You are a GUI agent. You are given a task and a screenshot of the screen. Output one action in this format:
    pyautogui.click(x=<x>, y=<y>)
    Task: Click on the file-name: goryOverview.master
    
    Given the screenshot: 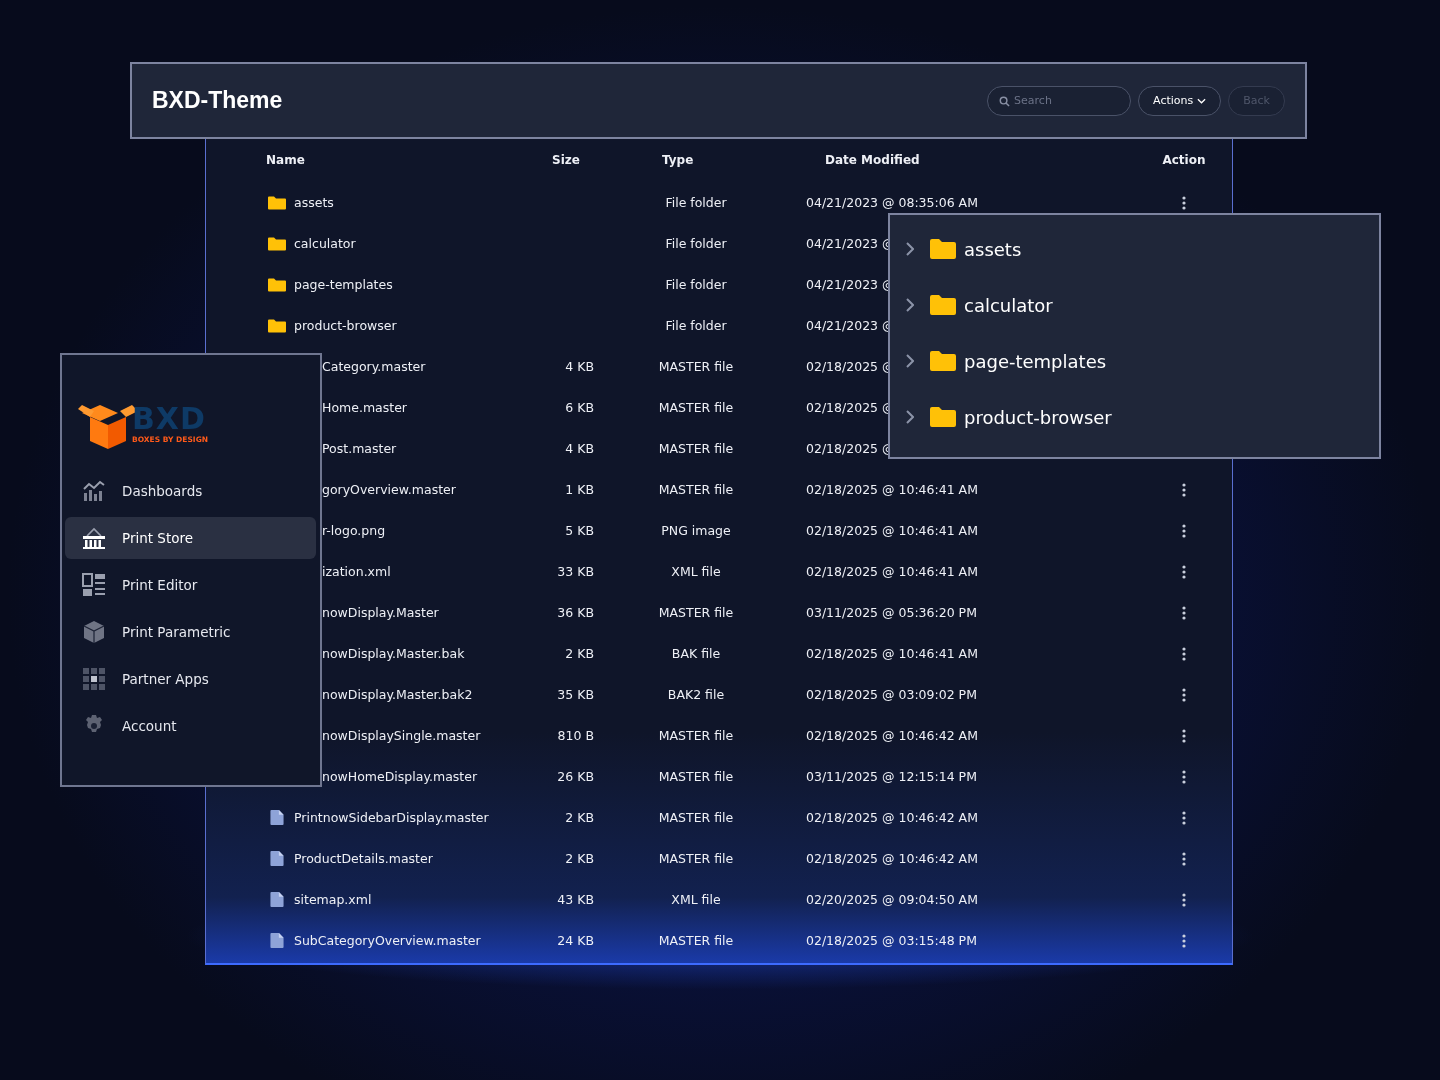 What is the action you would take?
    pyautogui.click(x=389, y=489)
    